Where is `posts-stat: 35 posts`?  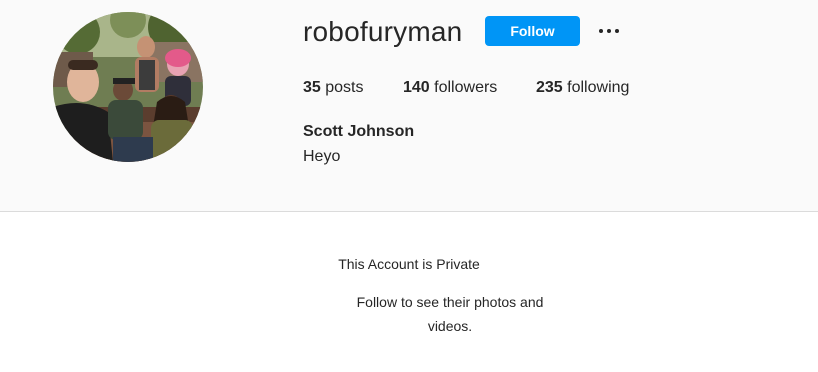 posts-stat: 35 posts is located at coordinates (333, 88).